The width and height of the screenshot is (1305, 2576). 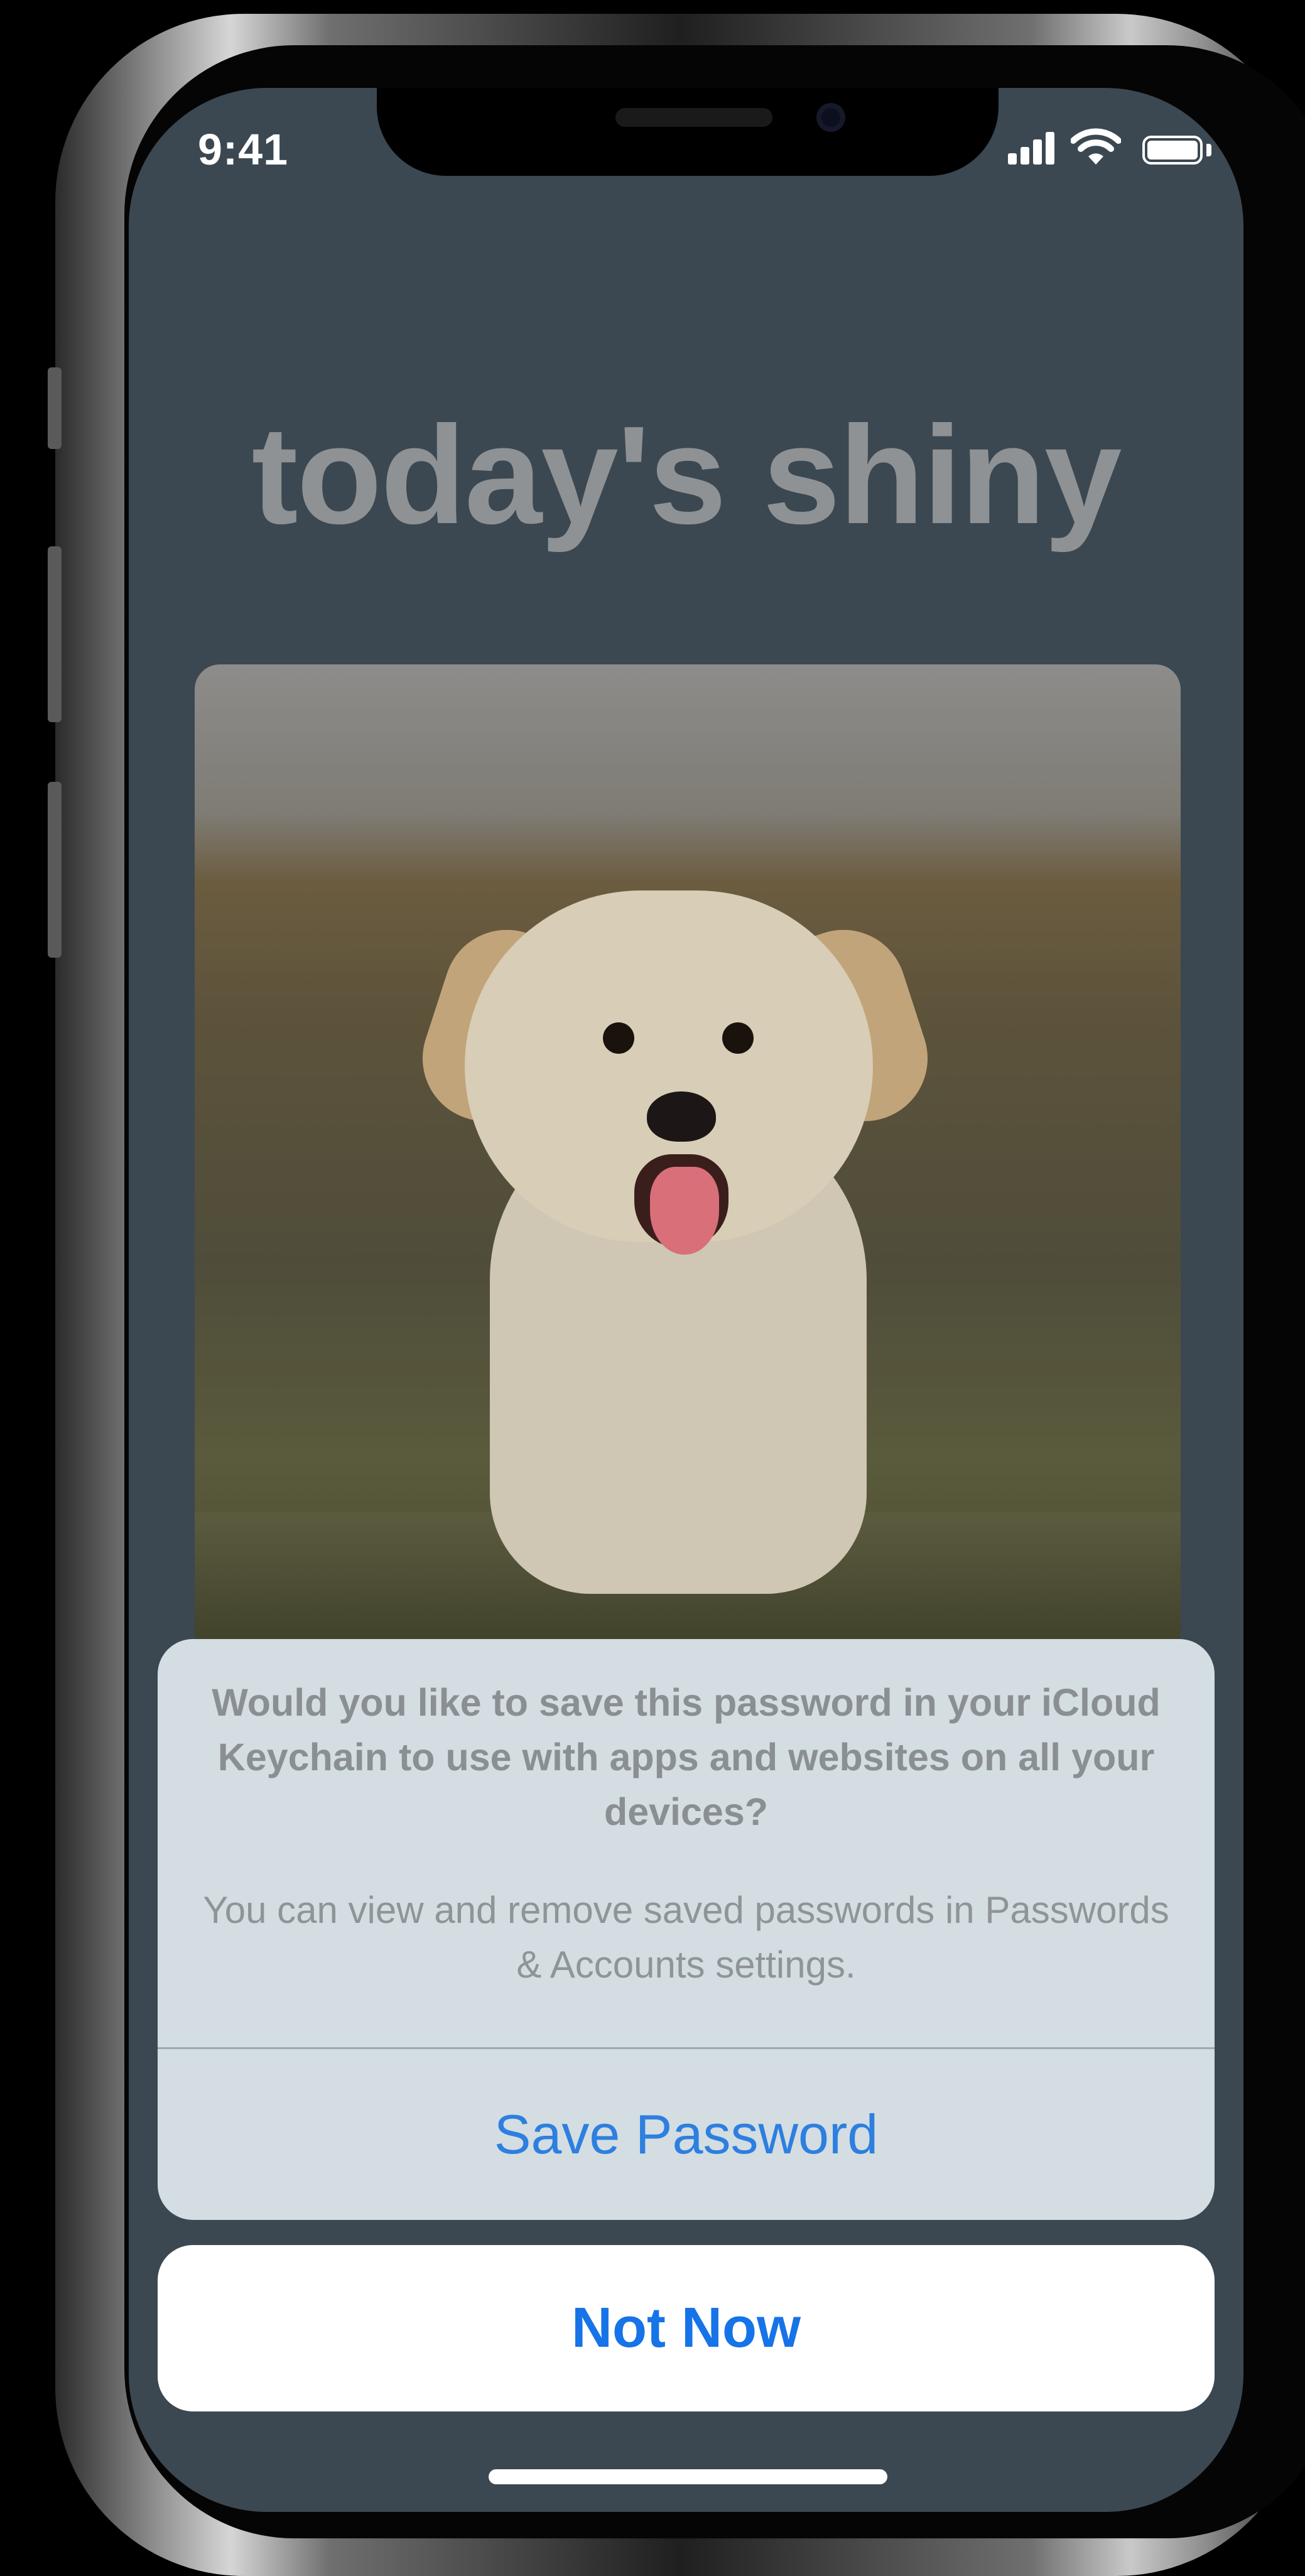 What do you see at coordinates (830, 117) in the screenshot?
I see `front-camera` at bounding box center [830, 117].